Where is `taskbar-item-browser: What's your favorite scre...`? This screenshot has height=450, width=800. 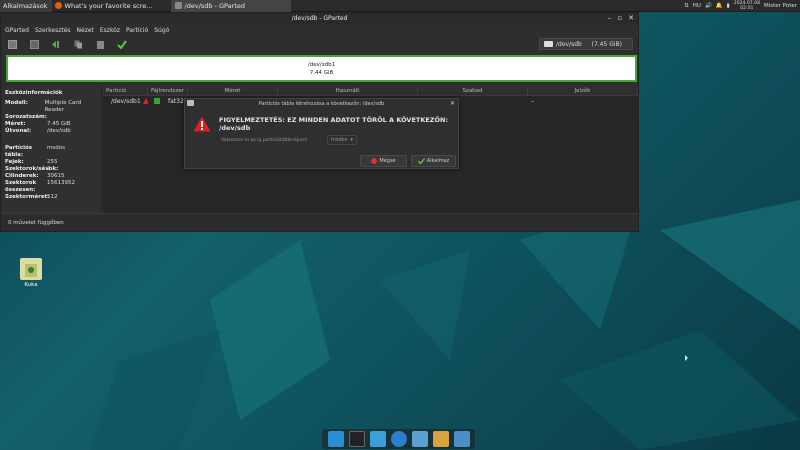 taskbar-item-browser: What's your favorite scre... is located at coordinates (110, 6).